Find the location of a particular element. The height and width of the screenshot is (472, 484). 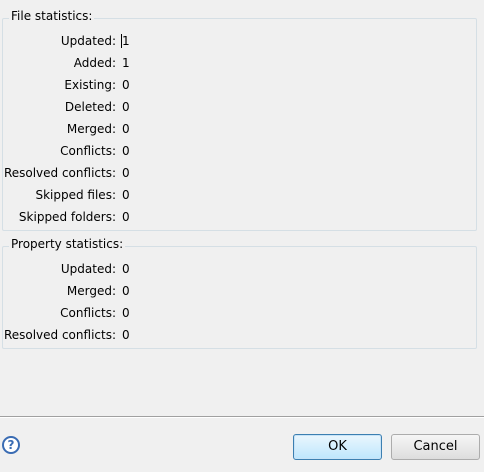

file-statistics-title: File statistics: is located at coordinates (52, 16).